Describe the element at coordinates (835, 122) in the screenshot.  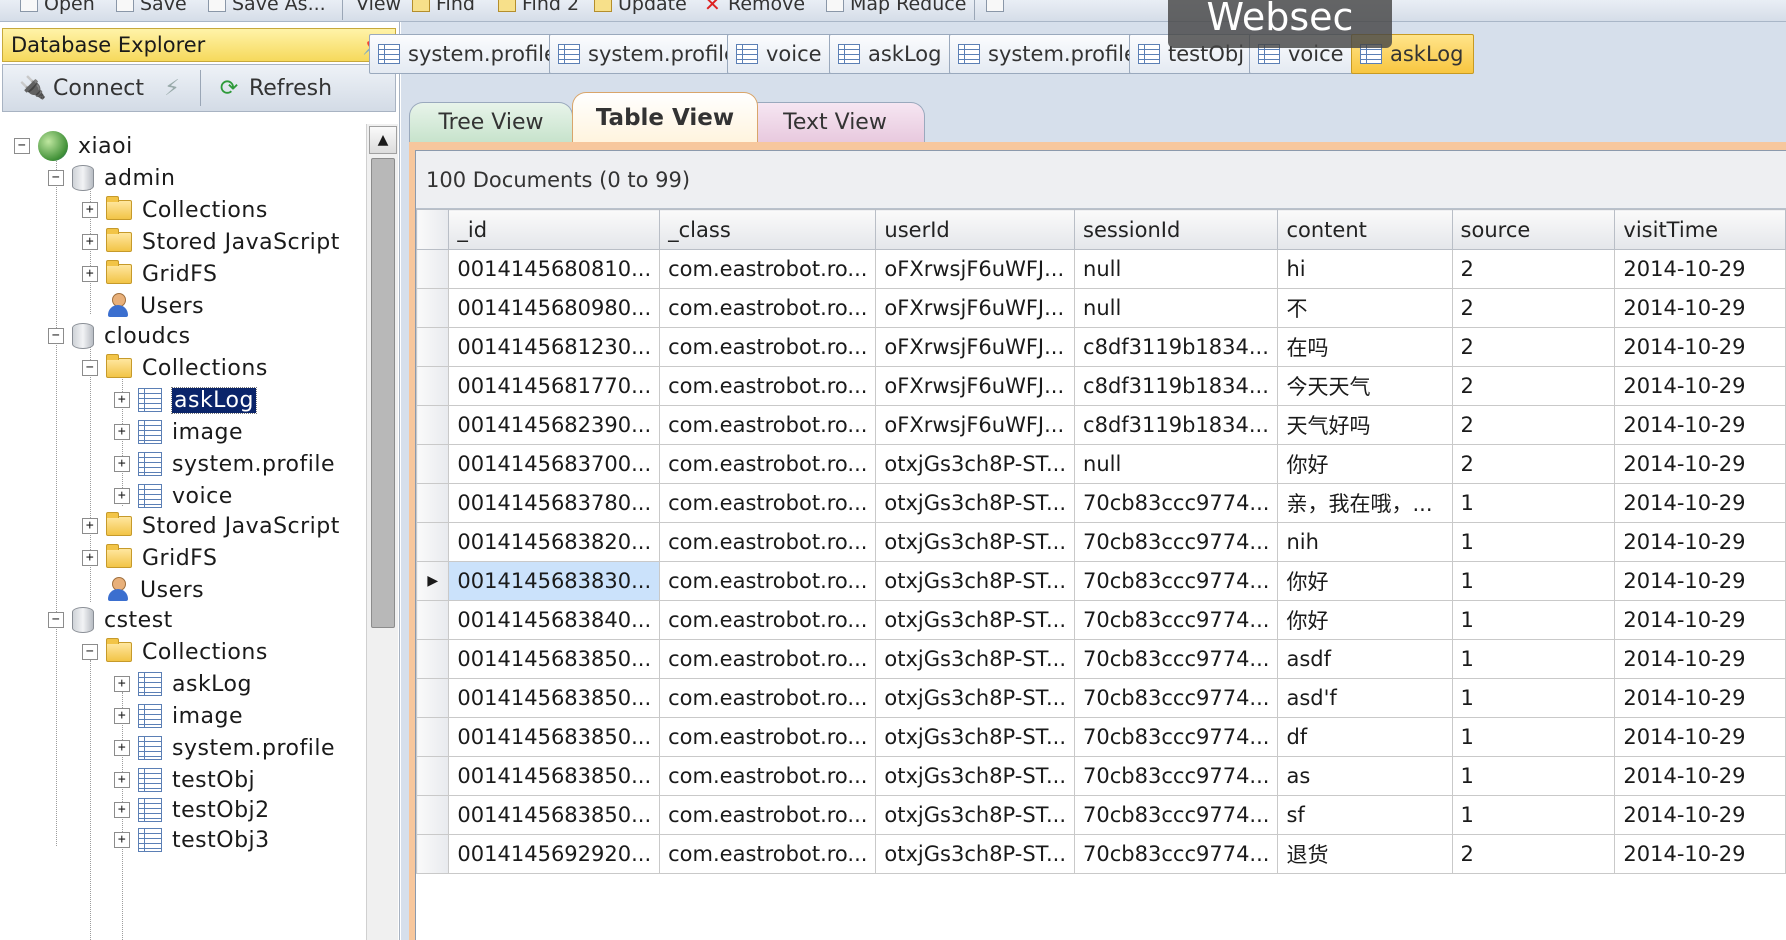
I see `tab-text-view: Text View` at that location.